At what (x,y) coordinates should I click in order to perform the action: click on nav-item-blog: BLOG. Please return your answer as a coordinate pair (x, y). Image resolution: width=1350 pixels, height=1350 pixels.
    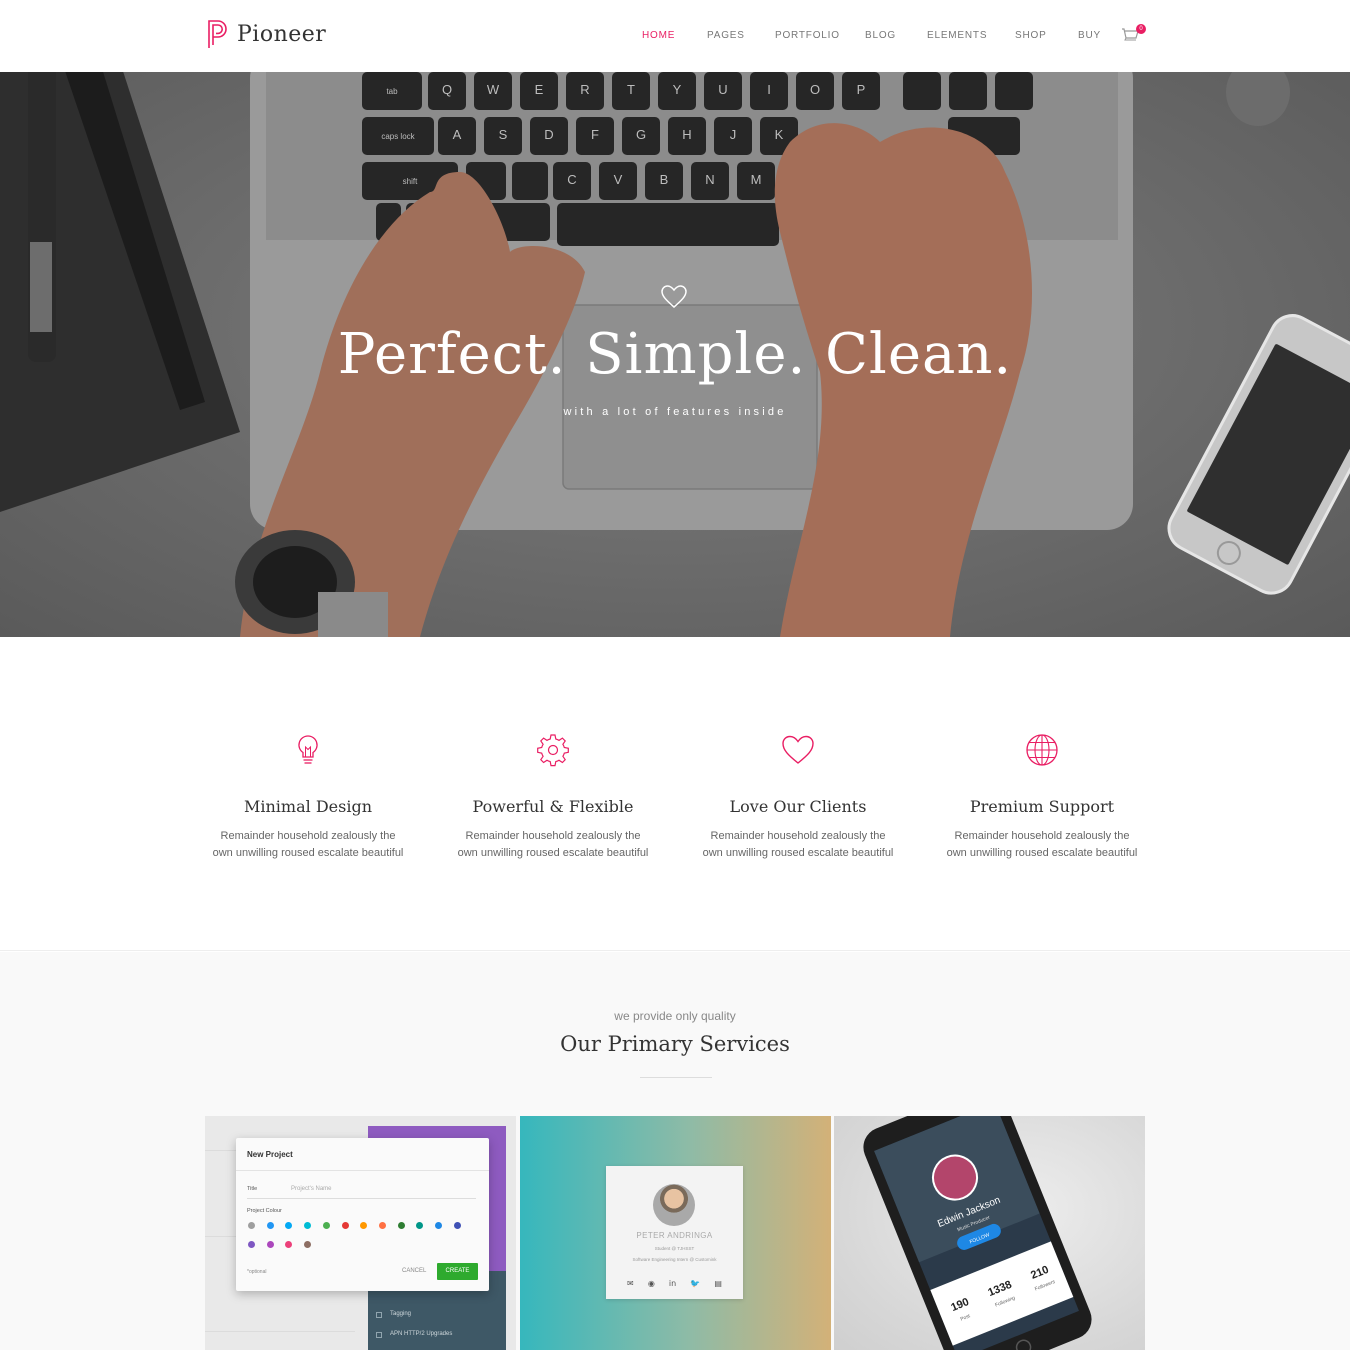
    Looking at the image, I should click on (880, 35).